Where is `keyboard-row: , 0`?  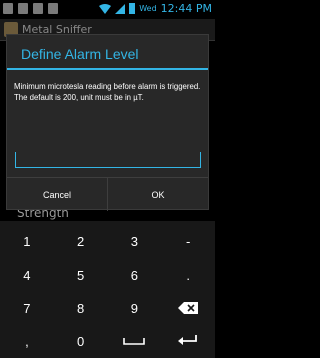
keyboard-row: , 0 is located at coordinates (107, 341).